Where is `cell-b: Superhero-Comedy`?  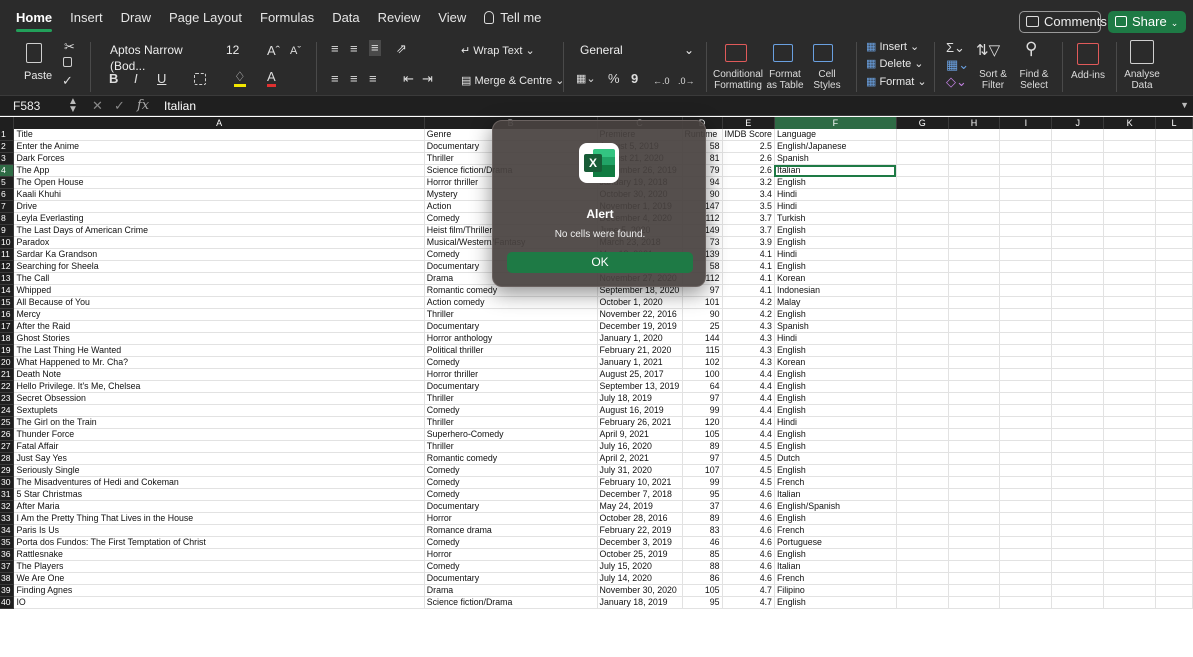
cell-b: Superhero-Comedy is located at coordinates (511, 435).